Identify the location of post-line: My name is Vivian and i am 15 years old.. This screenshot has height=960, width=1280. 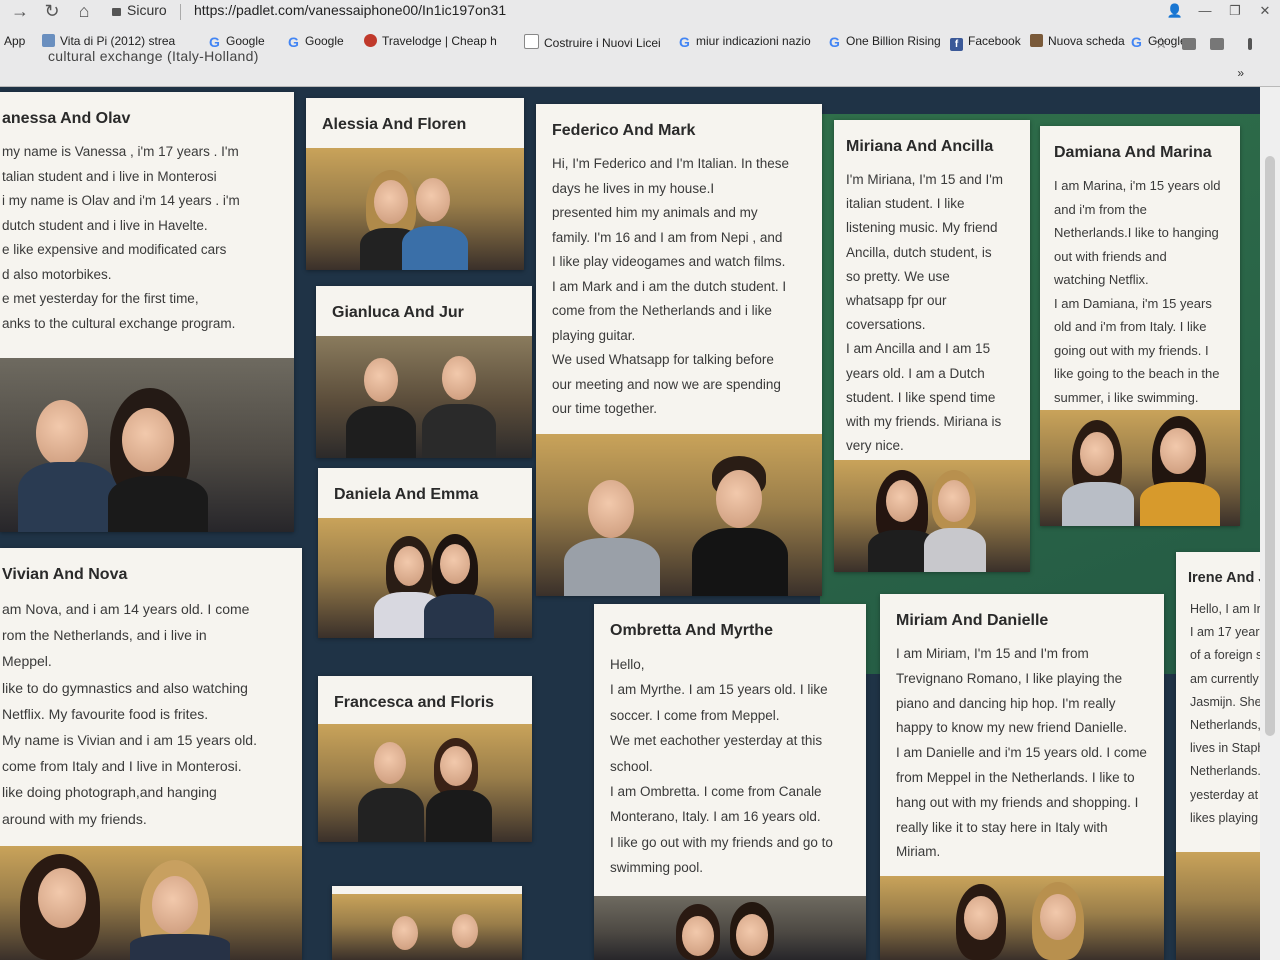
(129, 740).